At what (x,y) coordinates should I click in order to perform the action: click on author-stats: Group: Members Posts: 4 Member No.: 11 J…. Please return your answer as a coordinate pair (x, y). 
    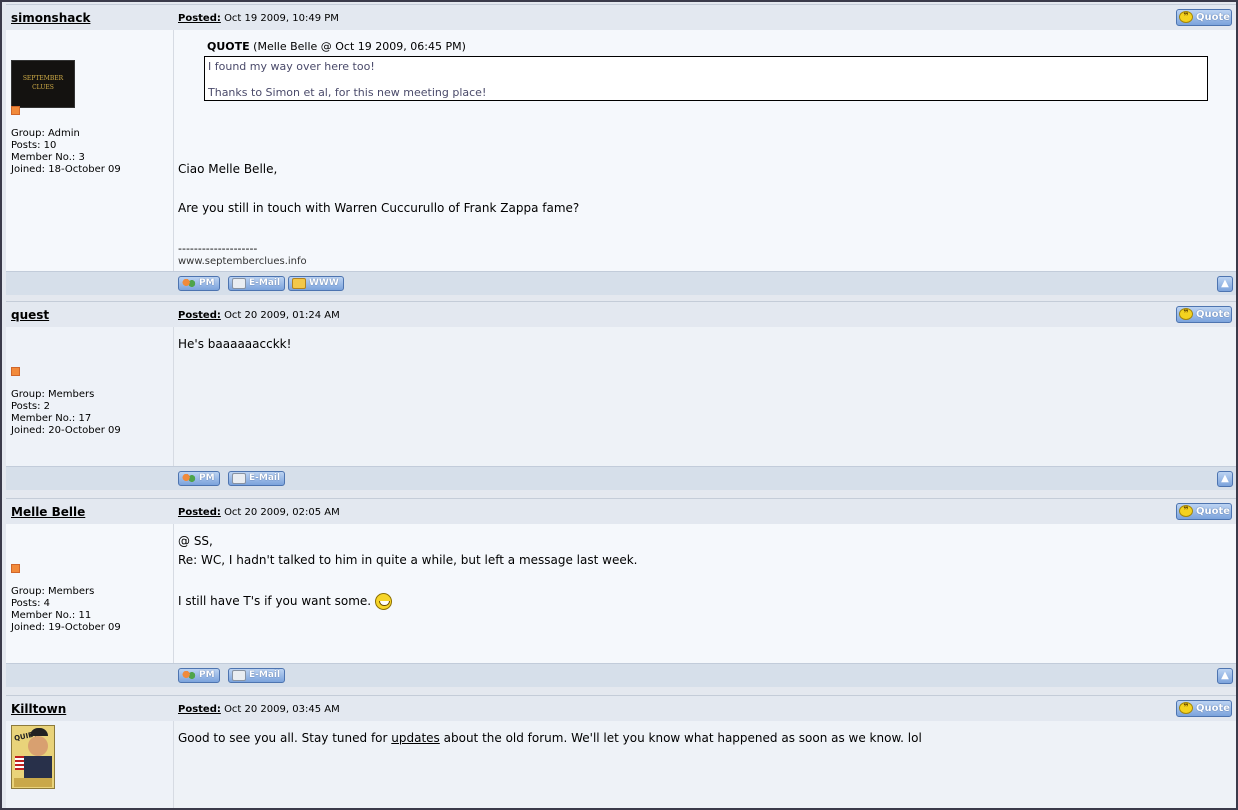
    Looking at the image, I should click on (66, 610).